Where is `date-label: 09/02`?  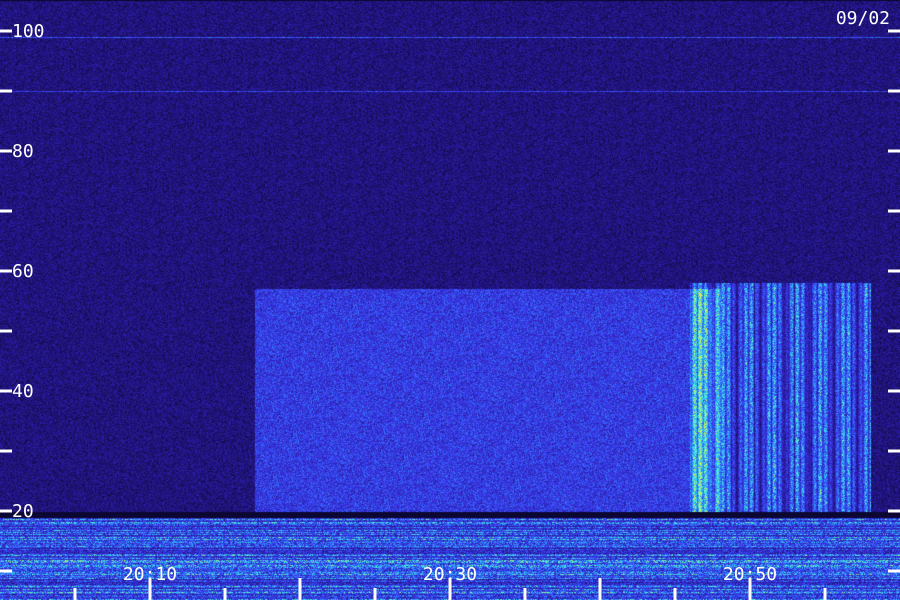 date-label: 09/02 is located at coordinates (863, 18).